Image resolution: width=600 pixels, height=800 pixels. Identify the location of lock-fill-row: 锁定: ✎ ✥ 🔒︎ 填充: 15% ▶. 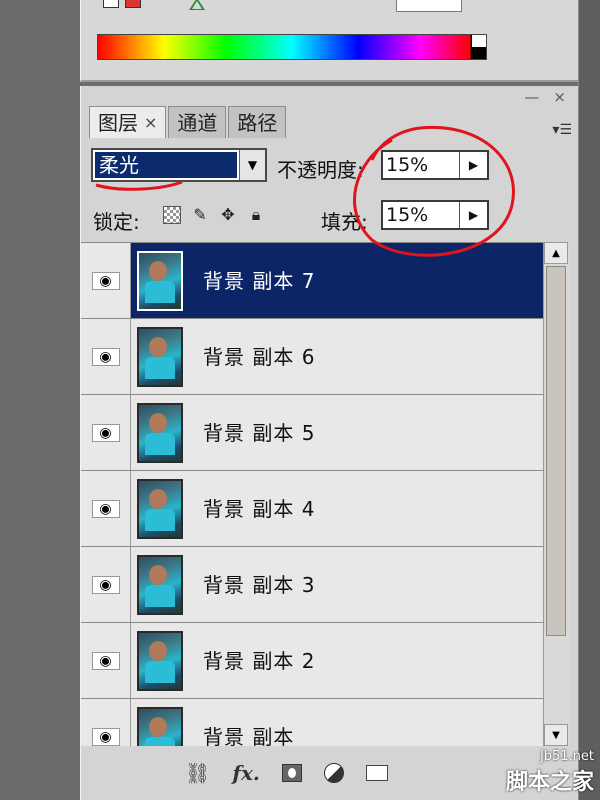
(329, 217).